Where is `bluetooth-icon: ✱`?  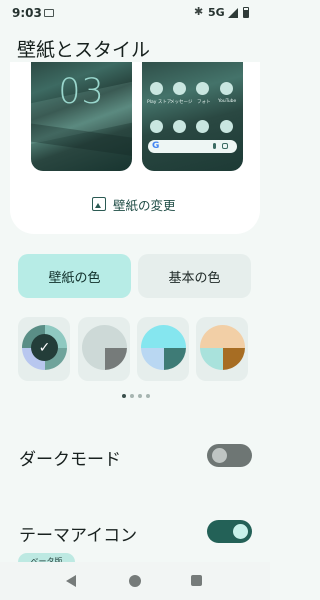 bluetooth-icon: ✱ is located at coordinates (199, 11).